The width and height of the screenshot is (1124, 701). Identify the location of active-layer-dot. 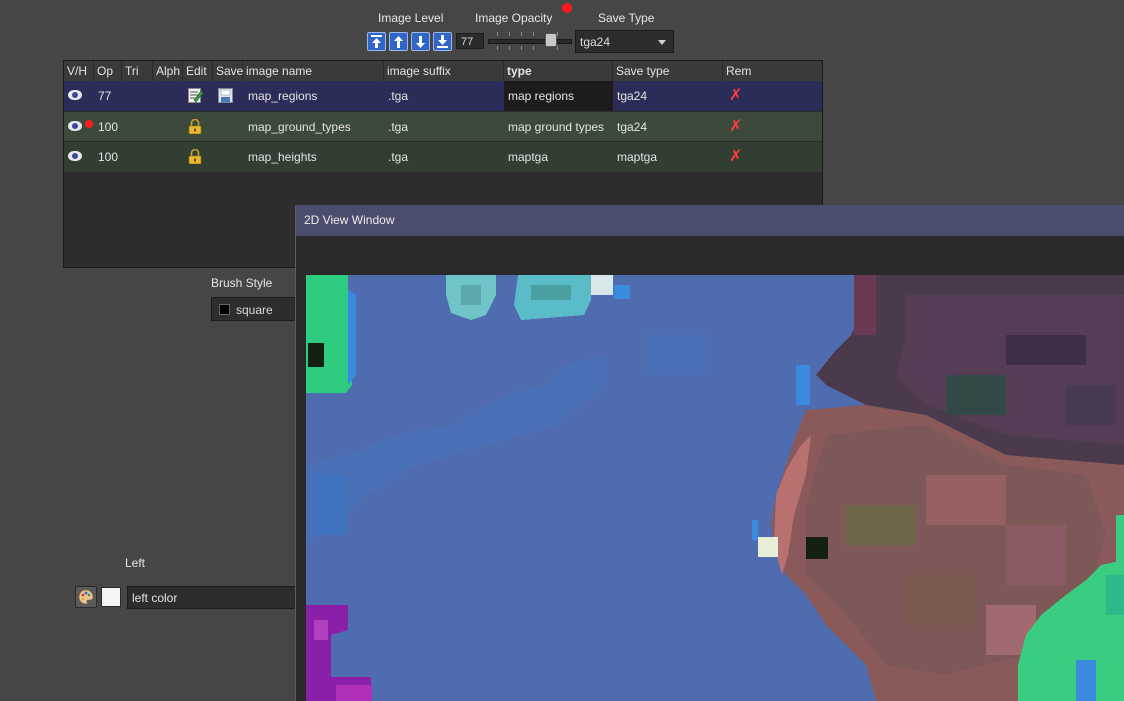
(89, 124).